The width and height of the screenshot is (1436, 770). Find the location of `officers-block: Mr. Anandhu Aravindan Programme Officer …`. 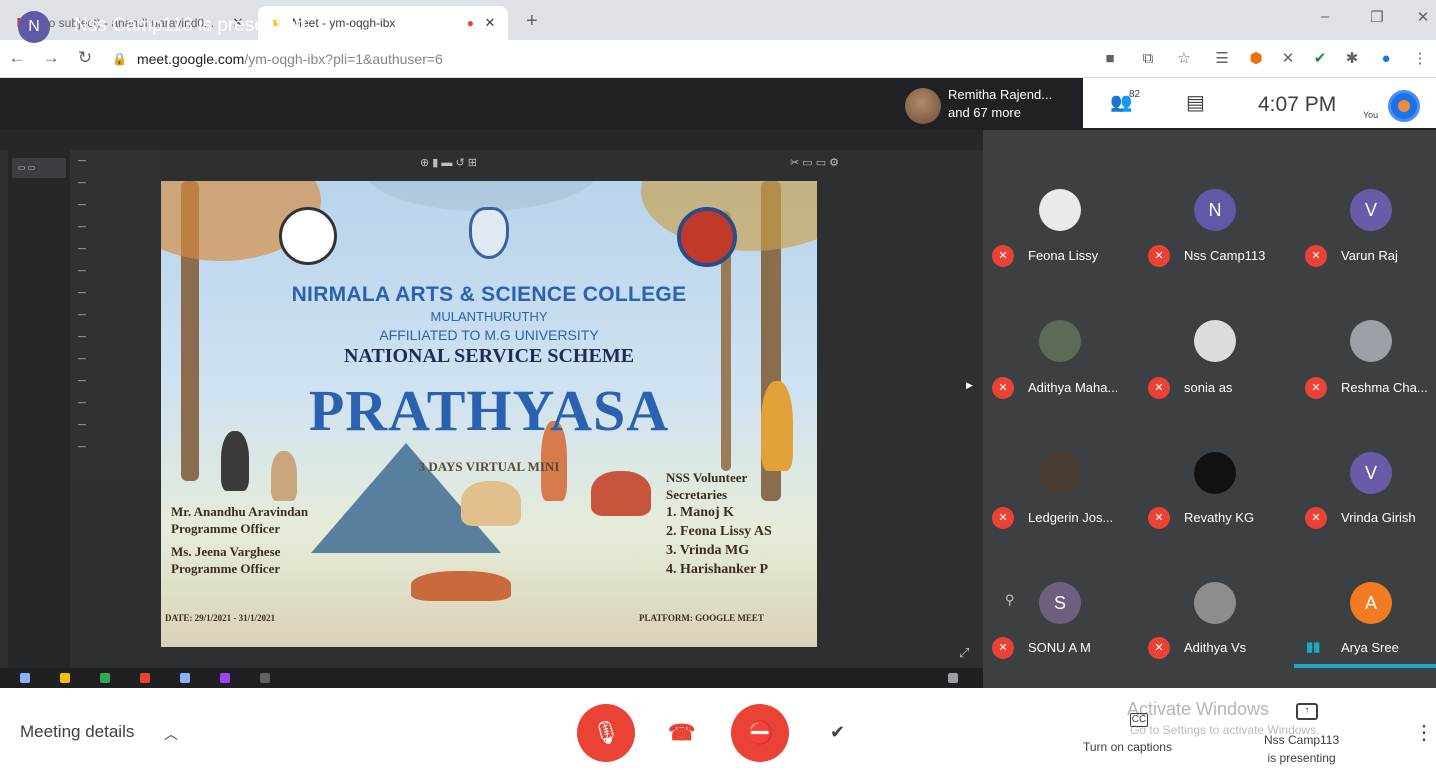

officers-block: Mr. Anandhu Aravindan Programme Officer … is located at coordinates (239, 540).